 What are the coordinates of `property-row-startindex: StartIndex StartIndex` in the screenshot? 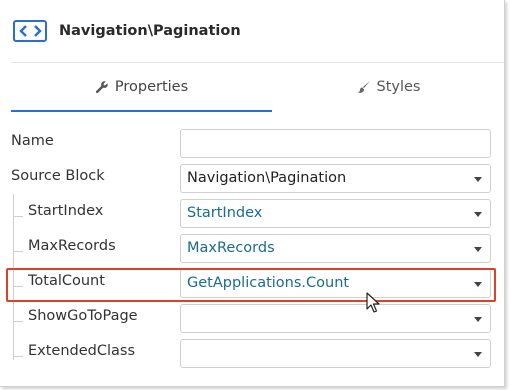 It's located at (252, 213).